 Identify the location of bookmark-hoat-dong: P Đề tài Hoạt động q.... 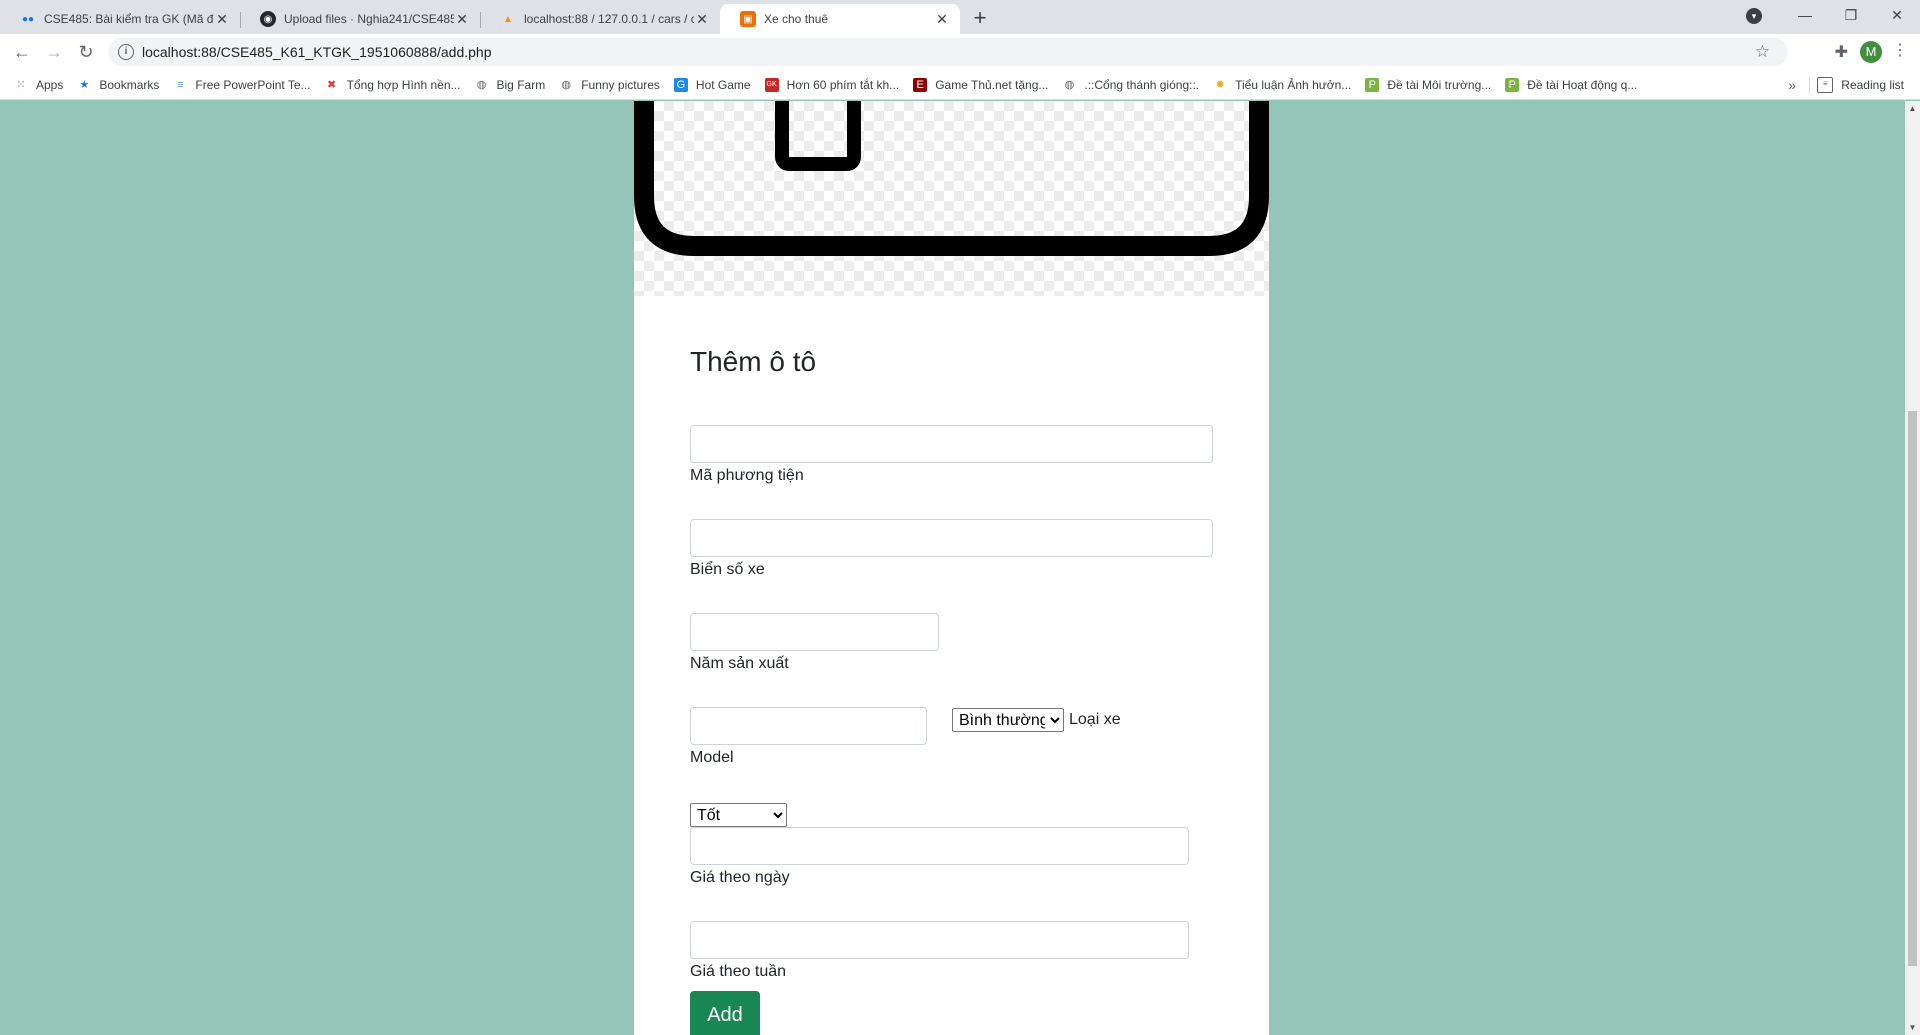
(1571, 84).